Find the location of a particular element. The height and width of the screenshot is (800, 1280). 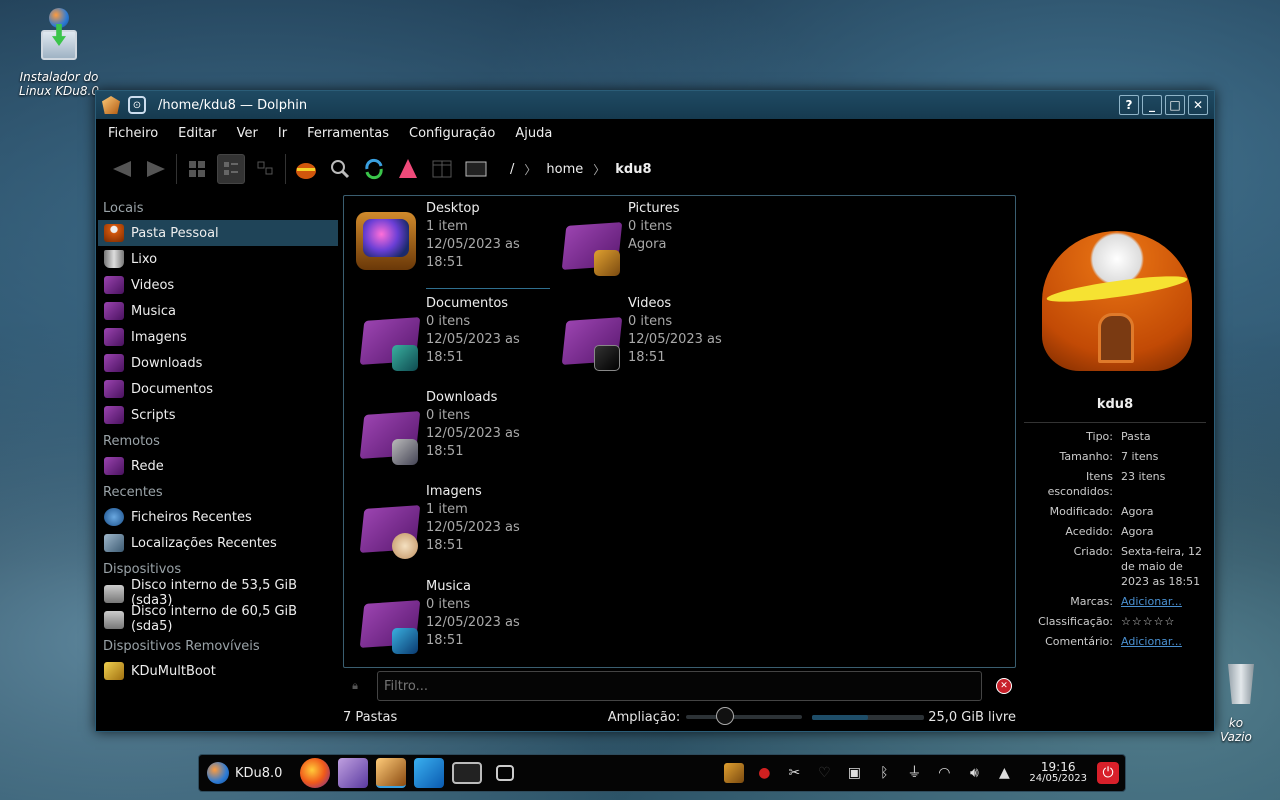

tray-expand-icon: ▲ is located at coordinates (1004, 773).